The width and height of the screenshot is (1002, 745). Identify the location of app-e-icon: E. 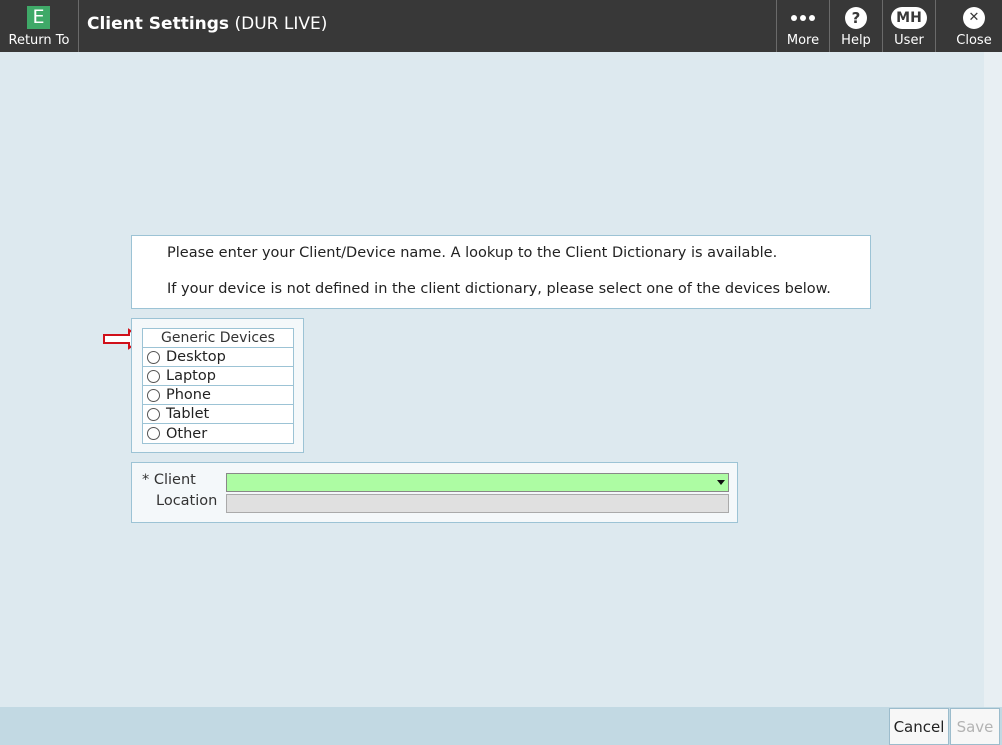
(38, 17).